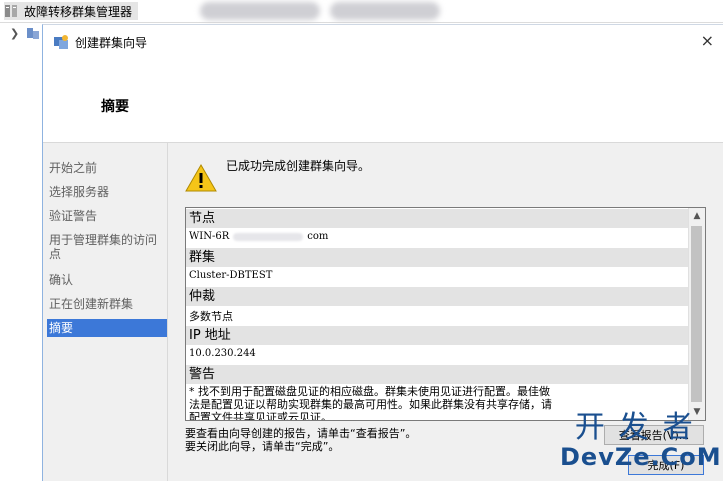 Image resolution: width=723 pixels, height=481 pixels. I want to click on ip-address-value: 10.0.230.244, so click(222, 353).